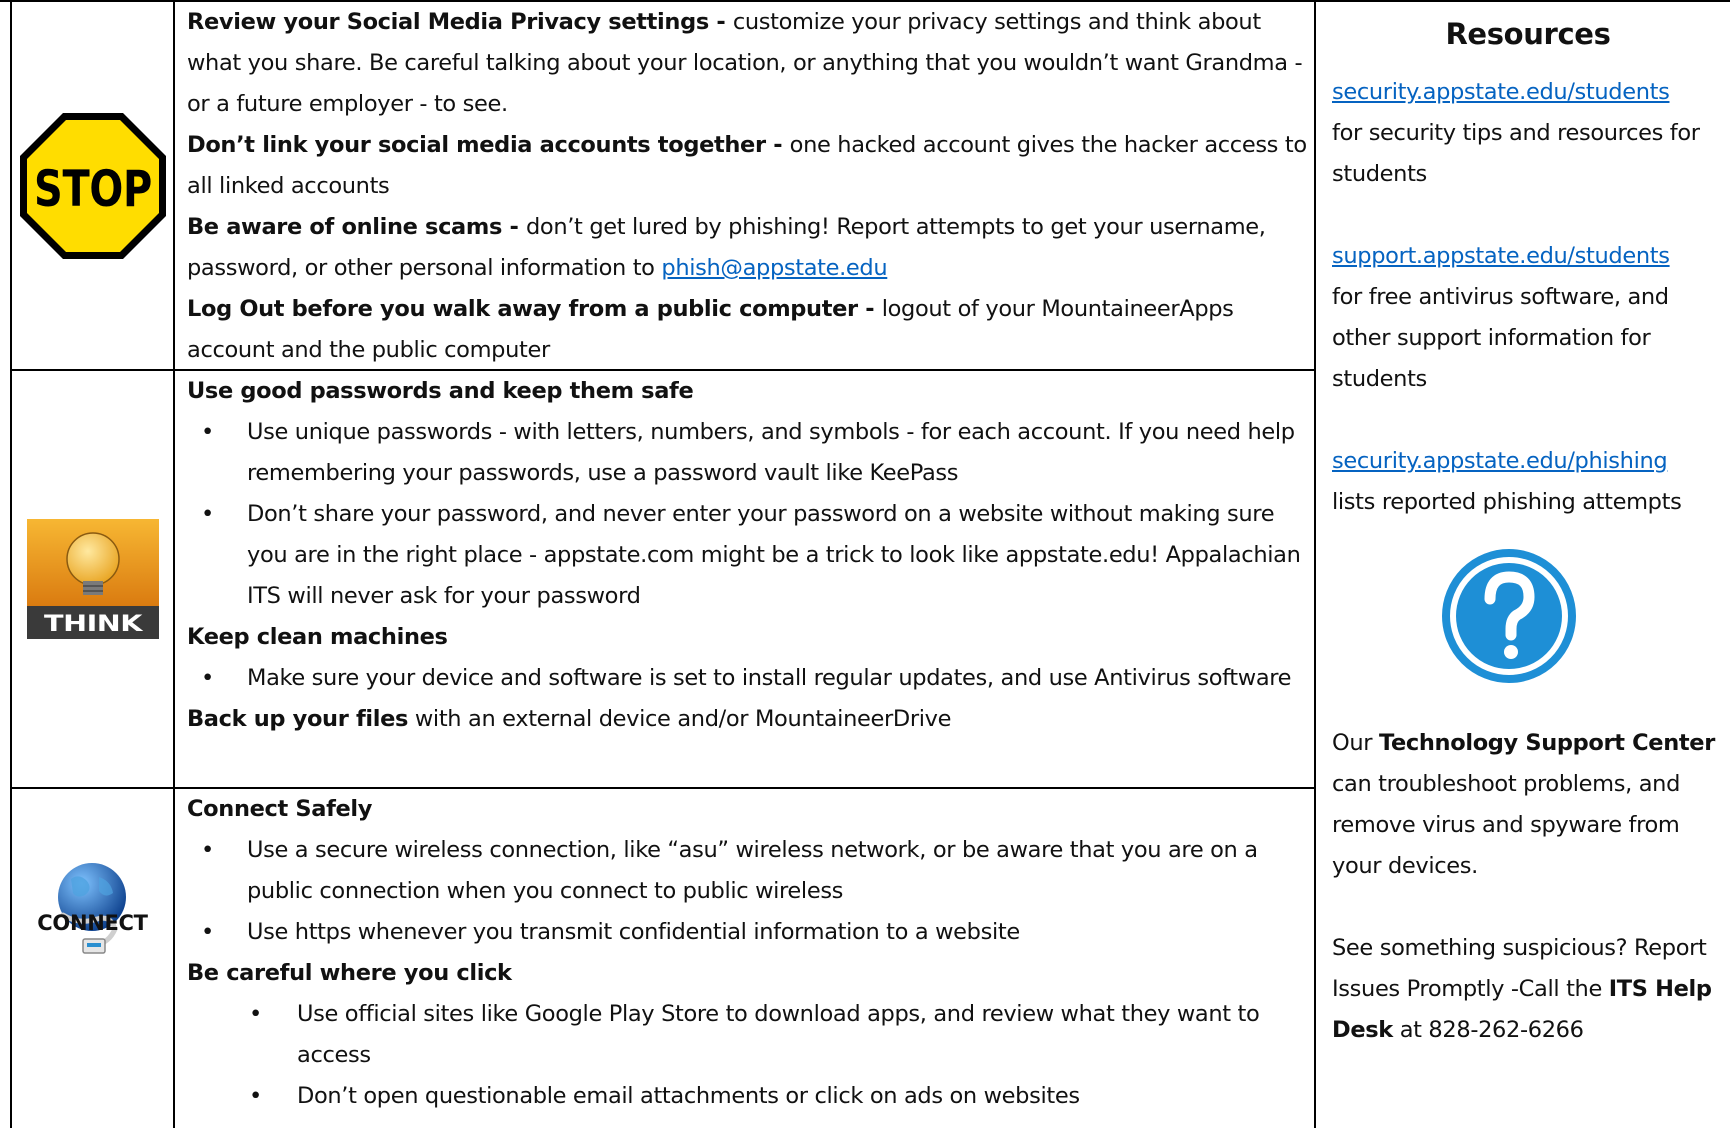 This screenshot has height=1128, width=1730. I want to click on resource-desc-phishing: lists reported phishing attempts, so click(1507, 502).